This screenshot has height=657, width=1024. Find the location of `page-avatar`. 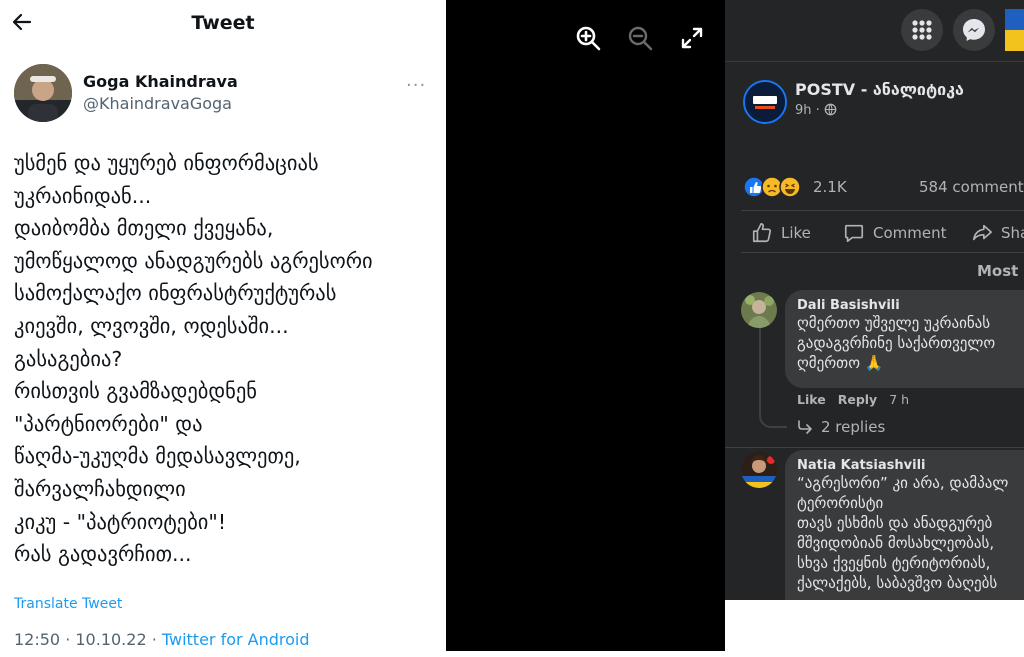

page-avatar is located at coordinates (765, 102).